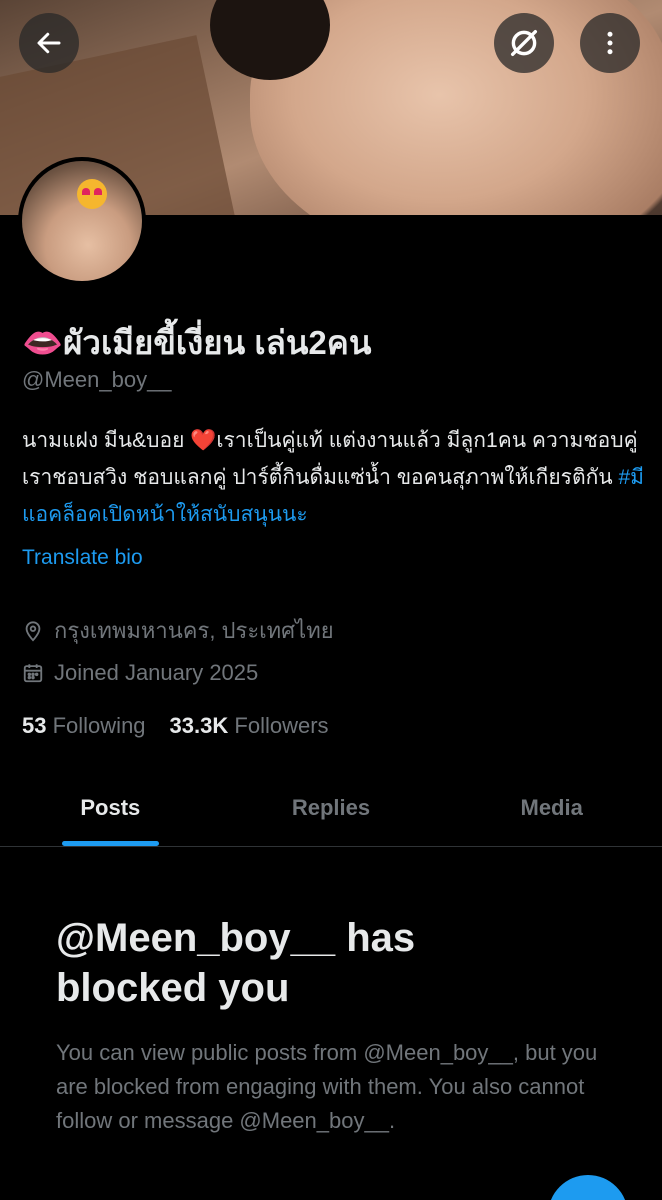 This screenshot has width=662, height=1200. What do you see at coordinates (33, 630) in the screenshot?
I see `location-pin-icon` at bounding box center [33, 630].